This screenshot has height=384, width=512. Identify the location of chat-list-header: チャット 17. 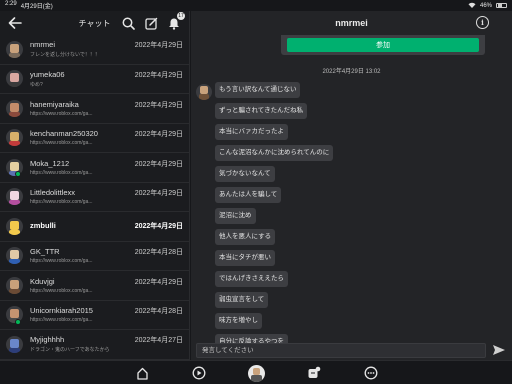
(94, 23).